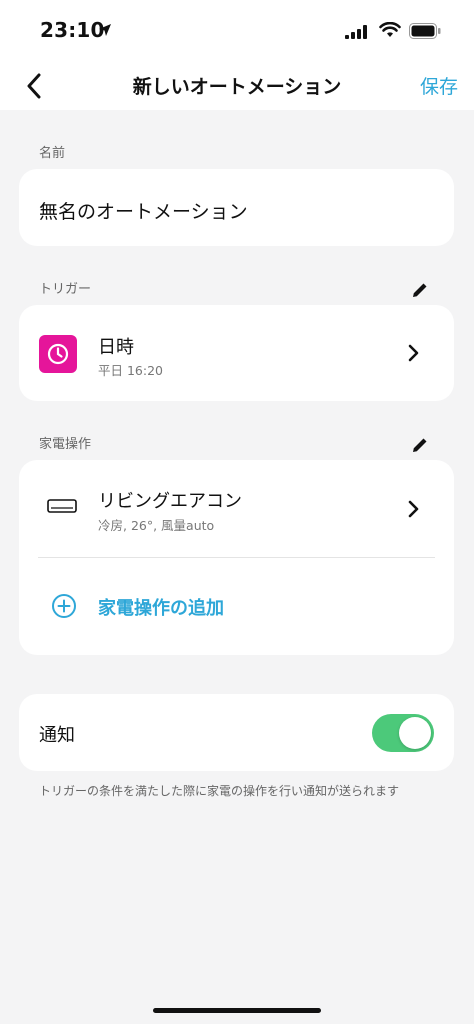 This screenshot has height=1024, width=474. I want to click on home-indicator, so click(237, 1010).